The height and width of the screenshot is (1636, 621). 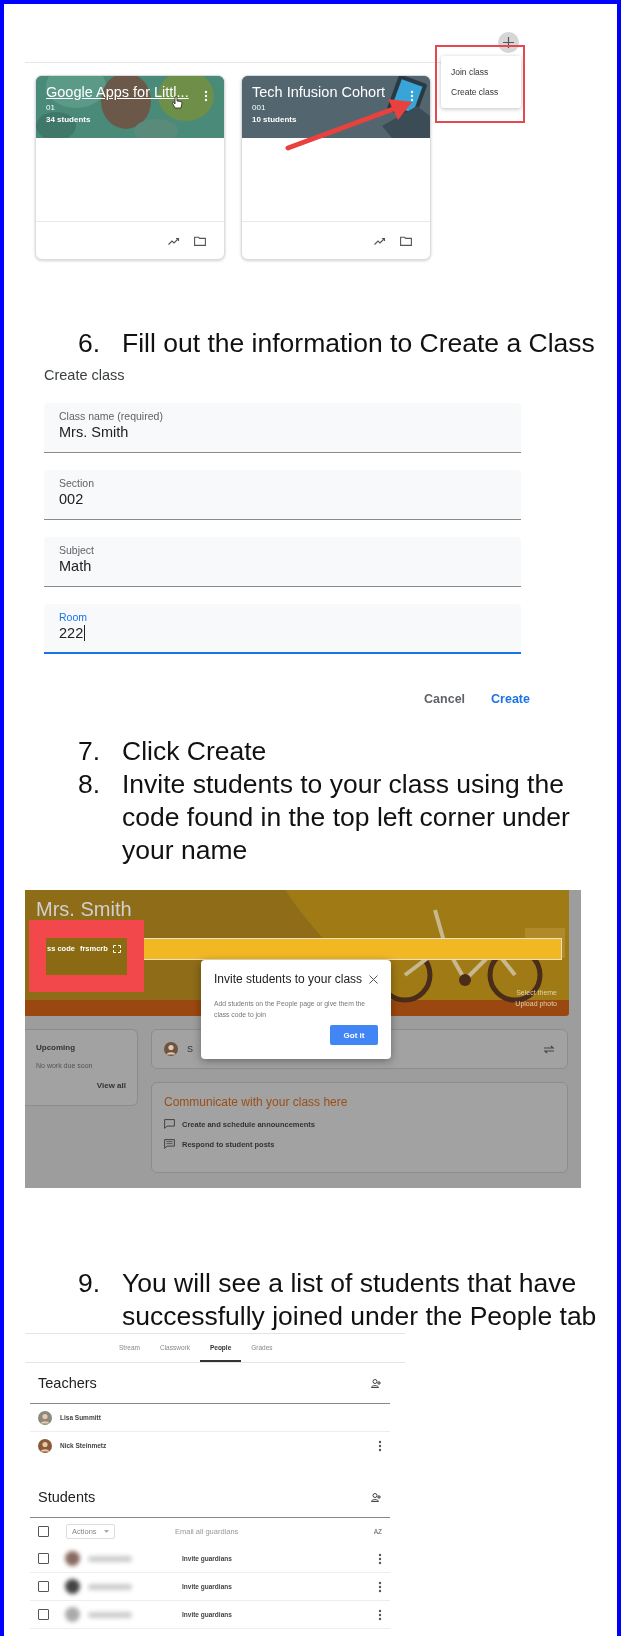 I want to click on step-number: 9., so click(x=90, y=1283).